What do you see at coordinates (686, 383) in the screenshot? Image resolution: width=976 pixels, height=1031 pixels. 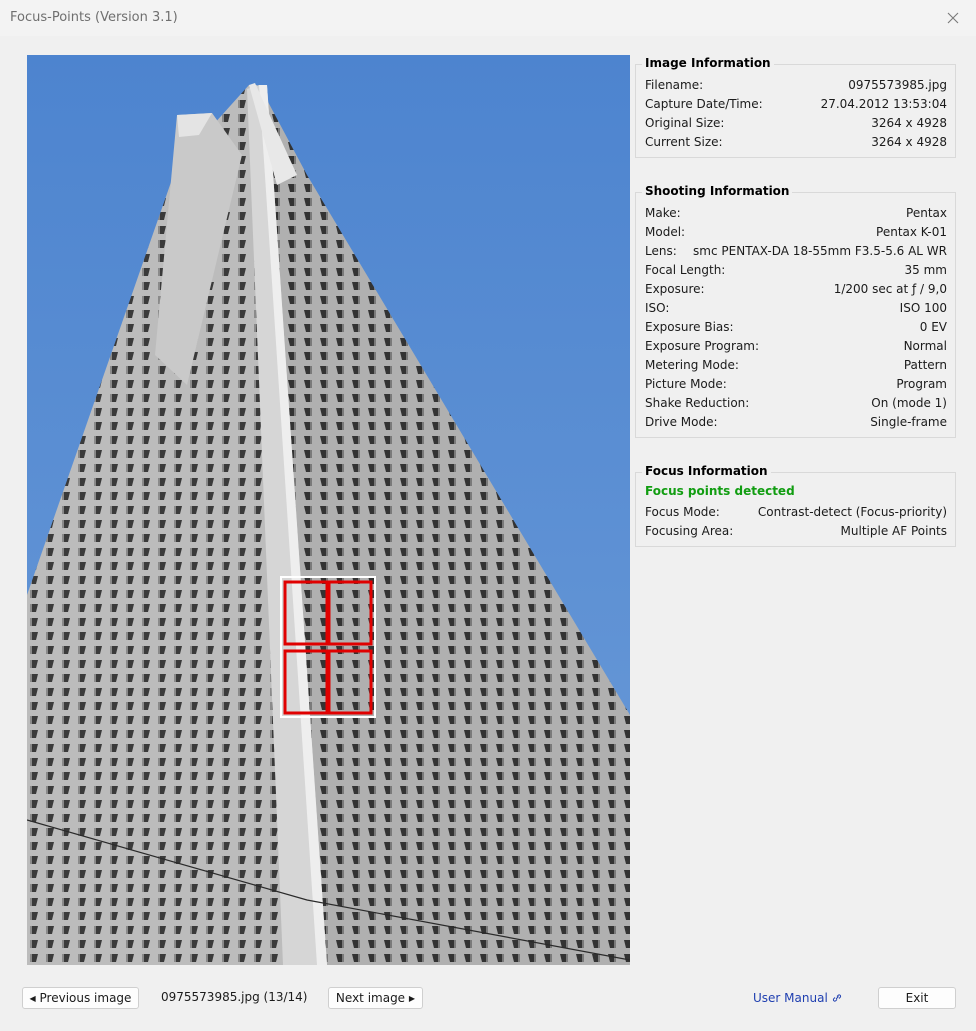 I see `row-label: Picture Mode:` at bounding box center [686, 383].